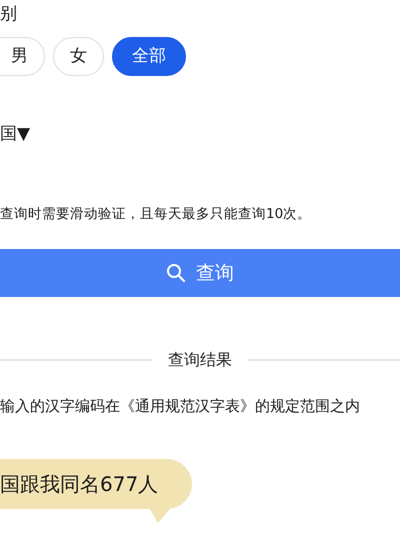  Describe the element at coordinates (156, 214) in the screenshot. I see `notice-text: 查询时需要滑动验证，且每天最多只能查询10次。` at that location.